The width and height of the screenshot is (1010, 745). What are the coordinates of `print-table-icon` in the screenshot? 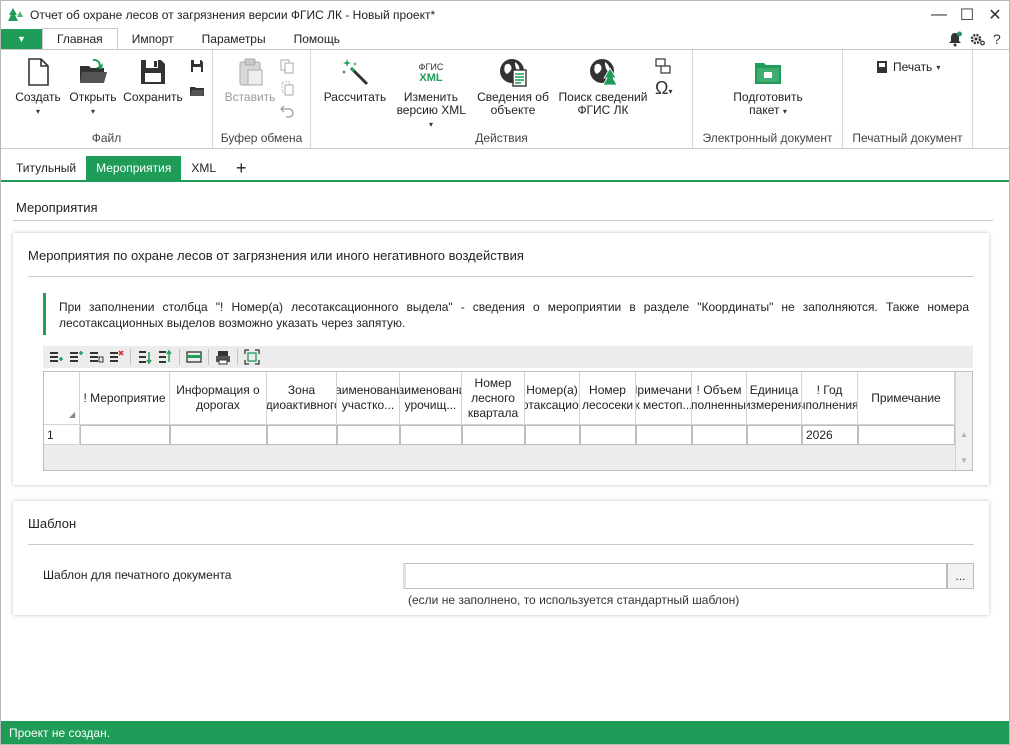 It's located at (223, 357).